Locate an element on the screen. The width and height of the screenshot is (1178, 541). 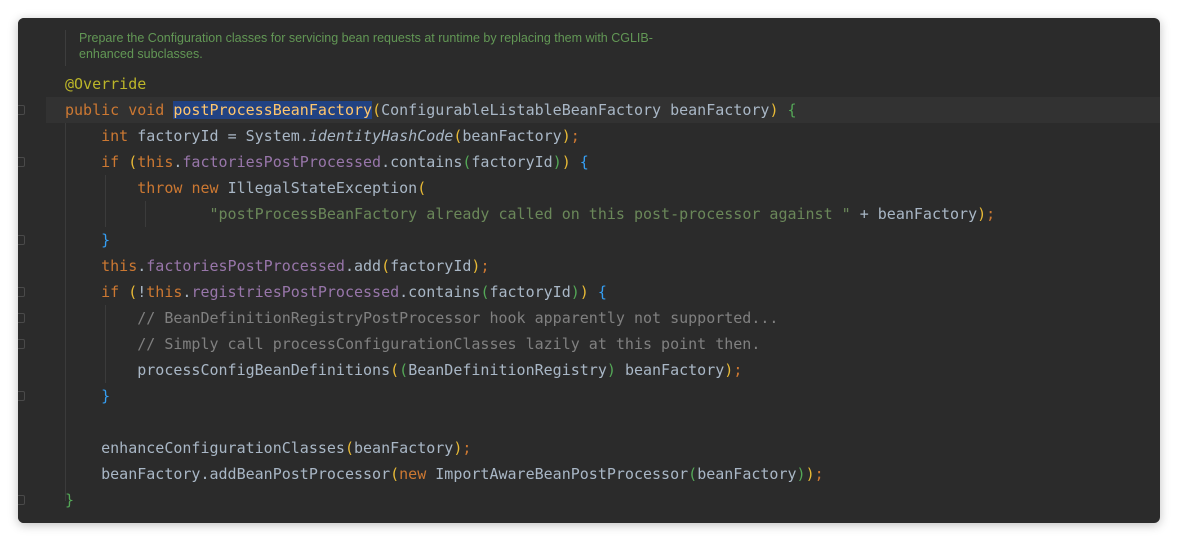
code-line-5: throw new IllegalStateException( is located at coordinates (245, 188).